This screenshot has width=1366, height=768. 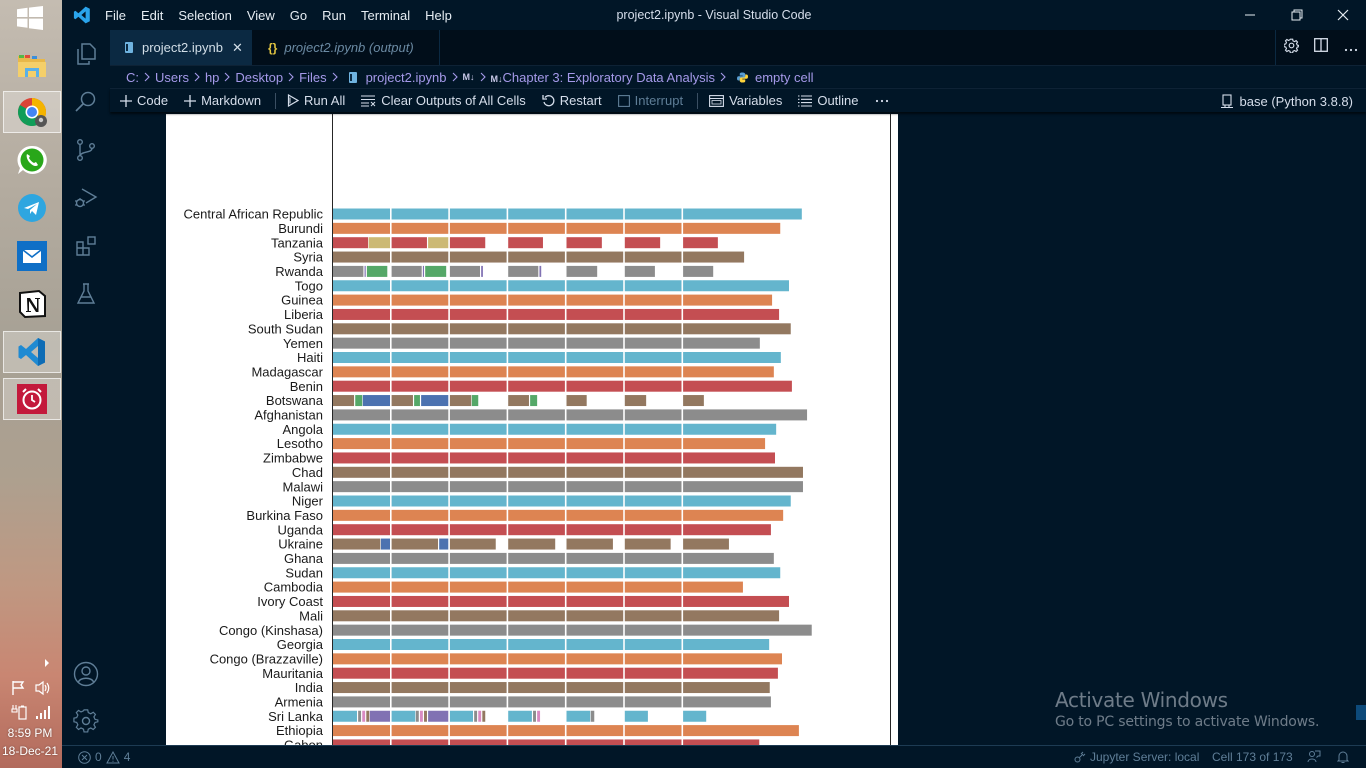 I want to click on add-markdown-cell-button: Markdown, so click(x=222, y=100).